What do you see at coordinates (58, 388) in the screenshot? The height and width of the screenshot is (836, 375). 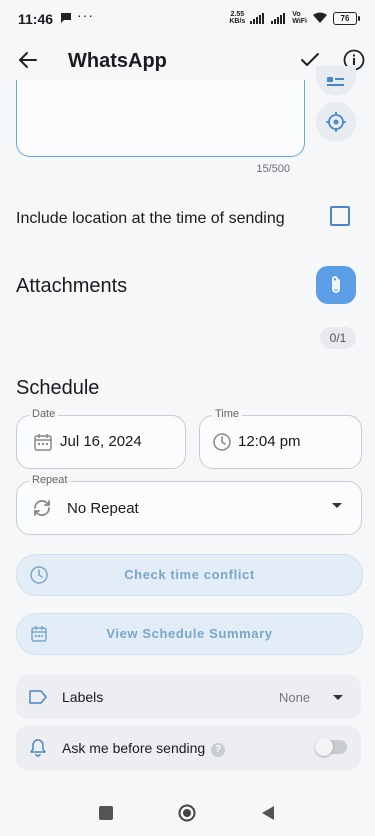 I see `schedule-title: Schedule` at bounding box center [58, 388].